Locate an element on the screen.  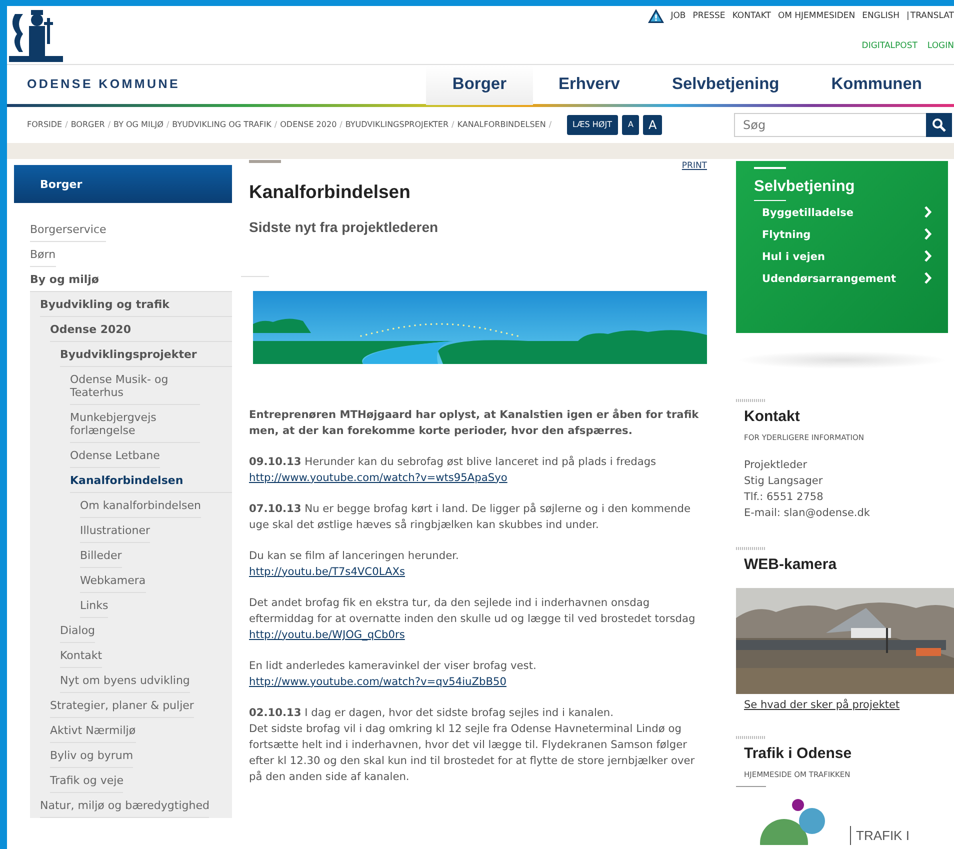
section-title: WEB-kamera is located at coordinates (791, 565).